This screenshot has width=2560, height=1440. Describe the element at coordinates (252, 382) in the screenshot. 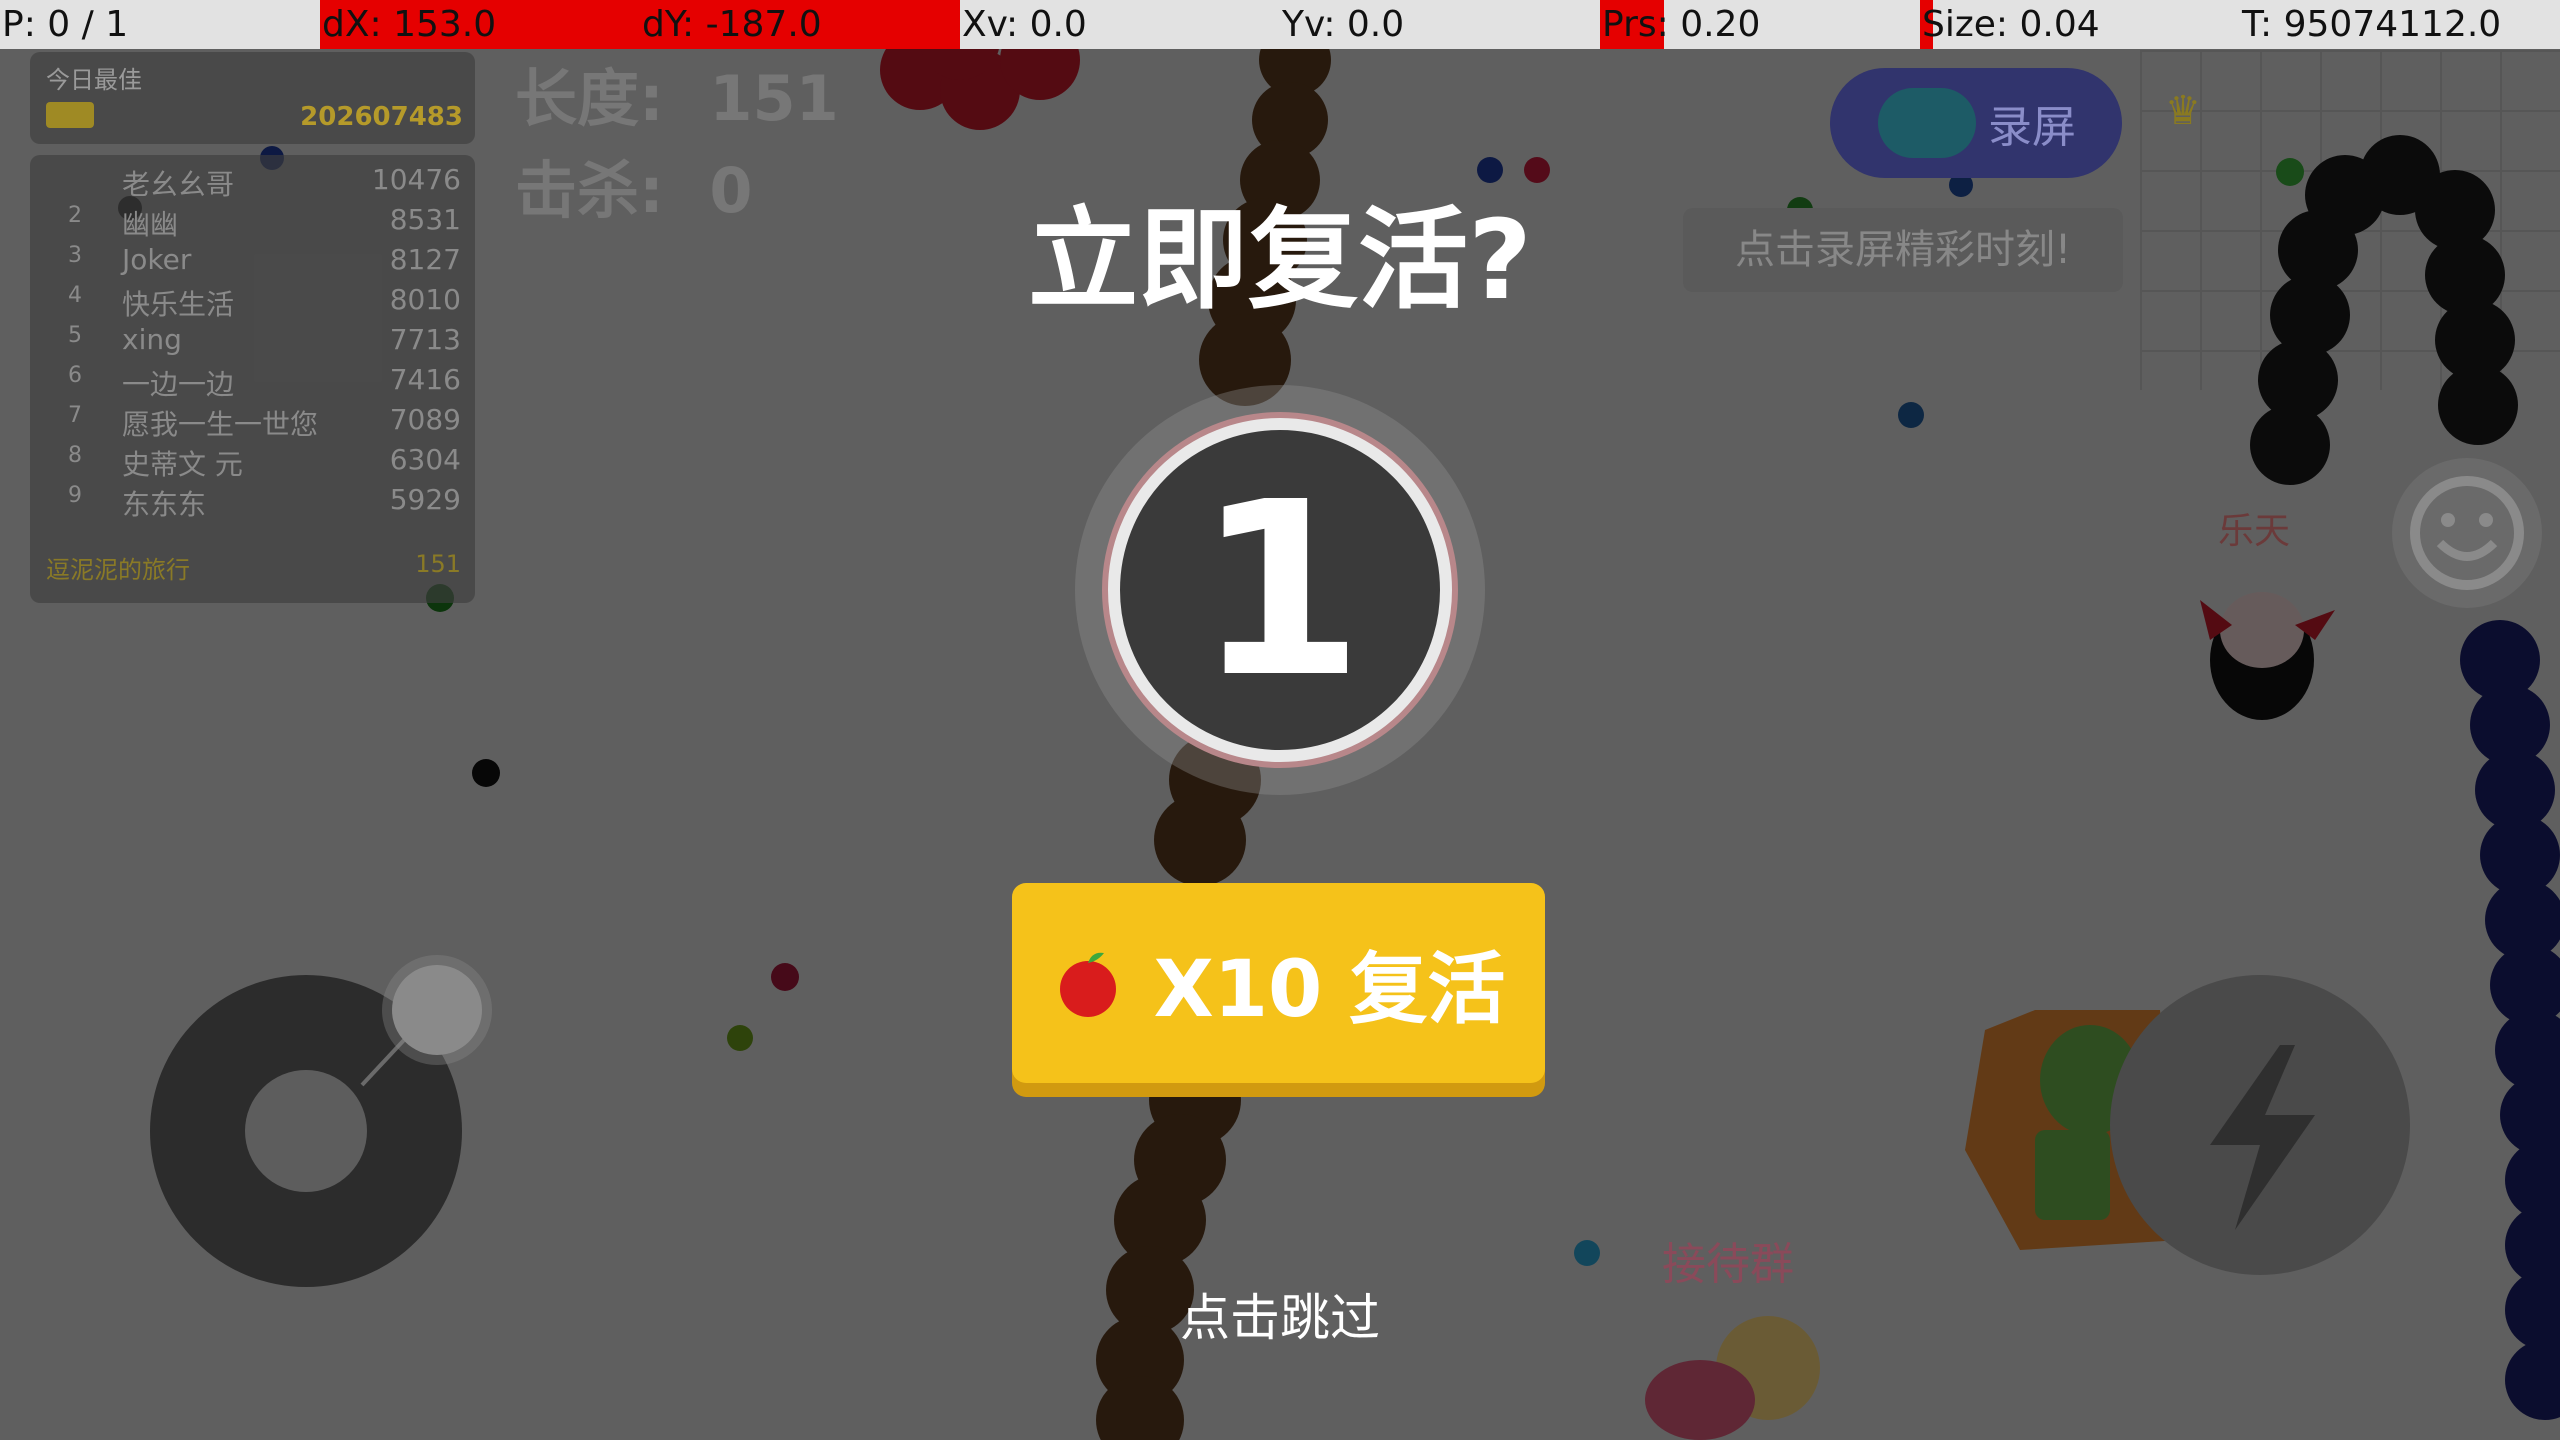

I see `leaderboard-row: 6 一边一边 7416` at that location.